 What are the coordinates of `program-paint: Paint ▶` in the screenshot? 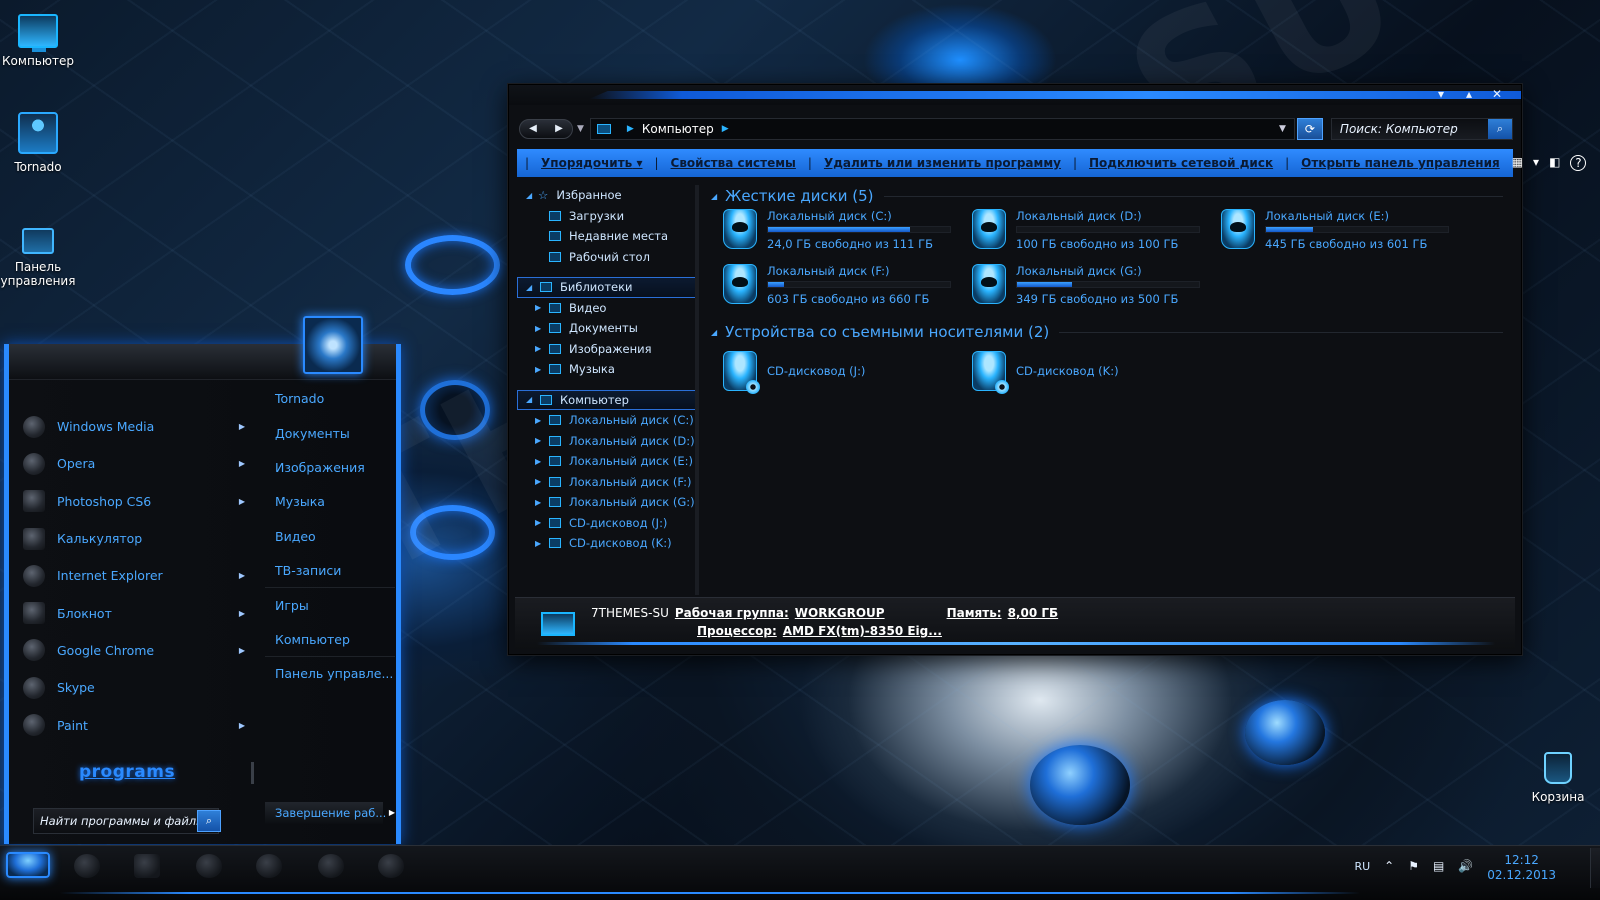 It's located at (133, 724).